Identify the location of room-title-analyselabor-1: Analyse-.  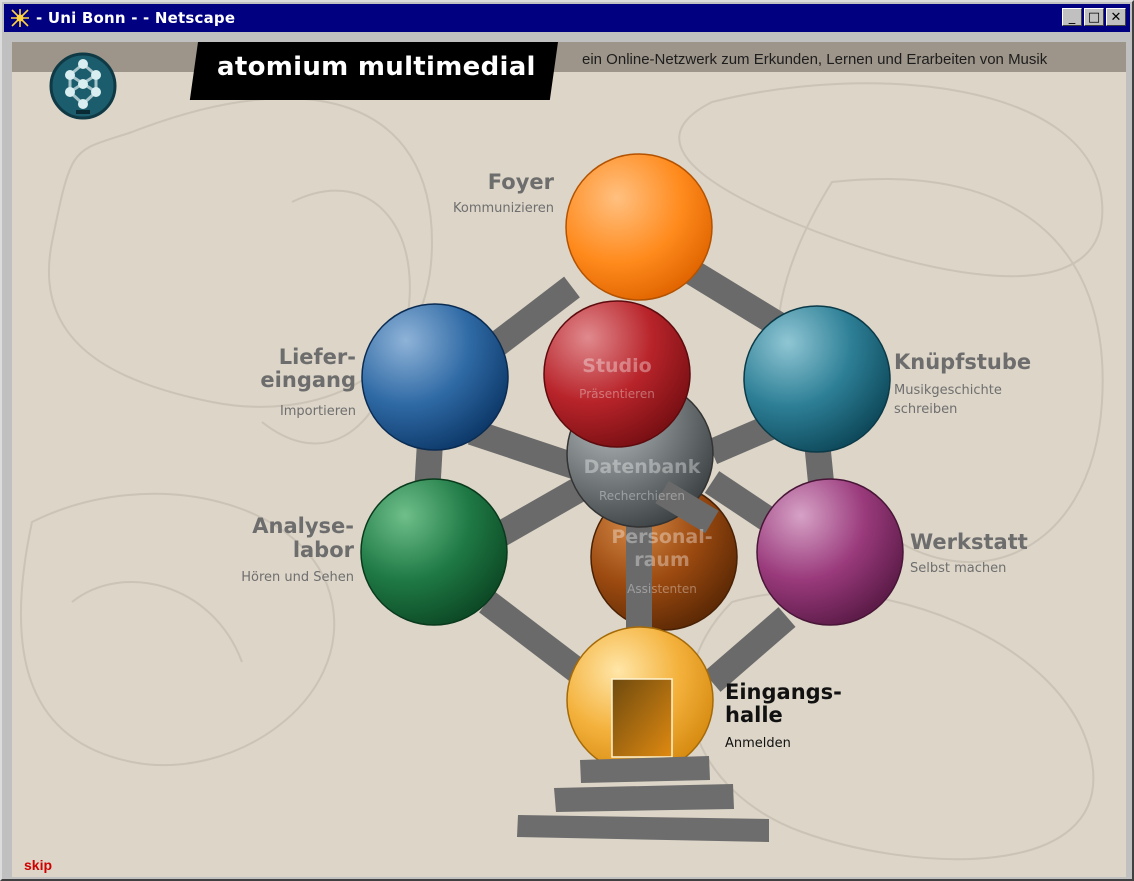
(283, 526).